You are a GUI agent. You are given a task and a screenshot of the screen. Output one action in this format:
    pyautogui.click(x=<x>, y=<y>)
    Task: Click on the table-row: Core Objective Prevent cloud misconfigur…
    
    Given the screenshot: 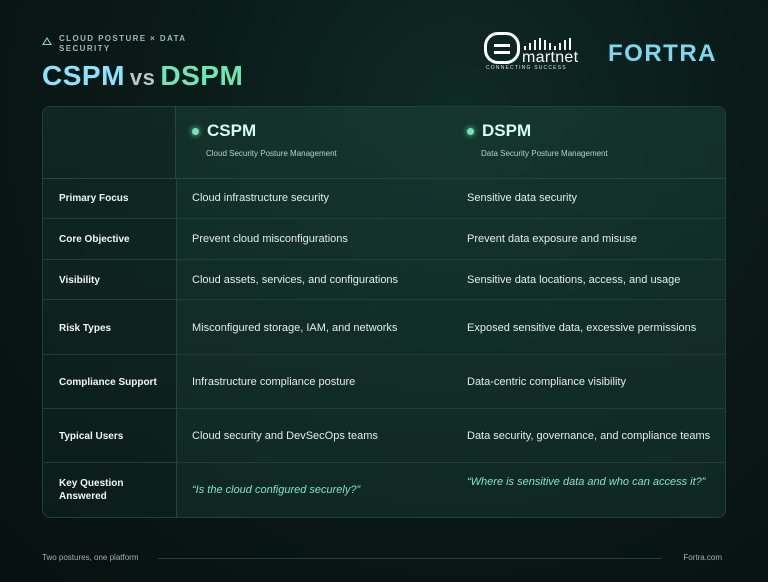 What is the action you would take?
    pyautogui.click(x=384, y=239)
    